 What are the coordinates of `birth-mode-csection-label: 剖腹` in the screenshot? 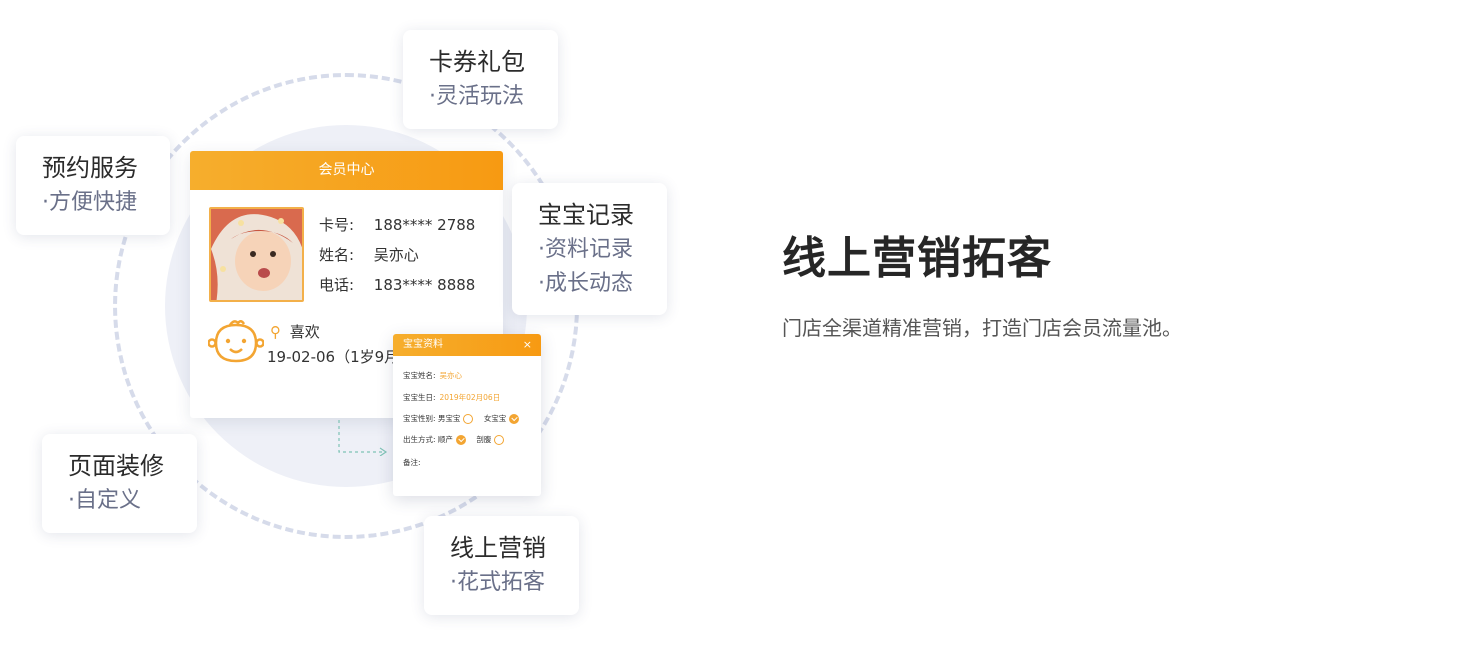 It's located at (484, 439).